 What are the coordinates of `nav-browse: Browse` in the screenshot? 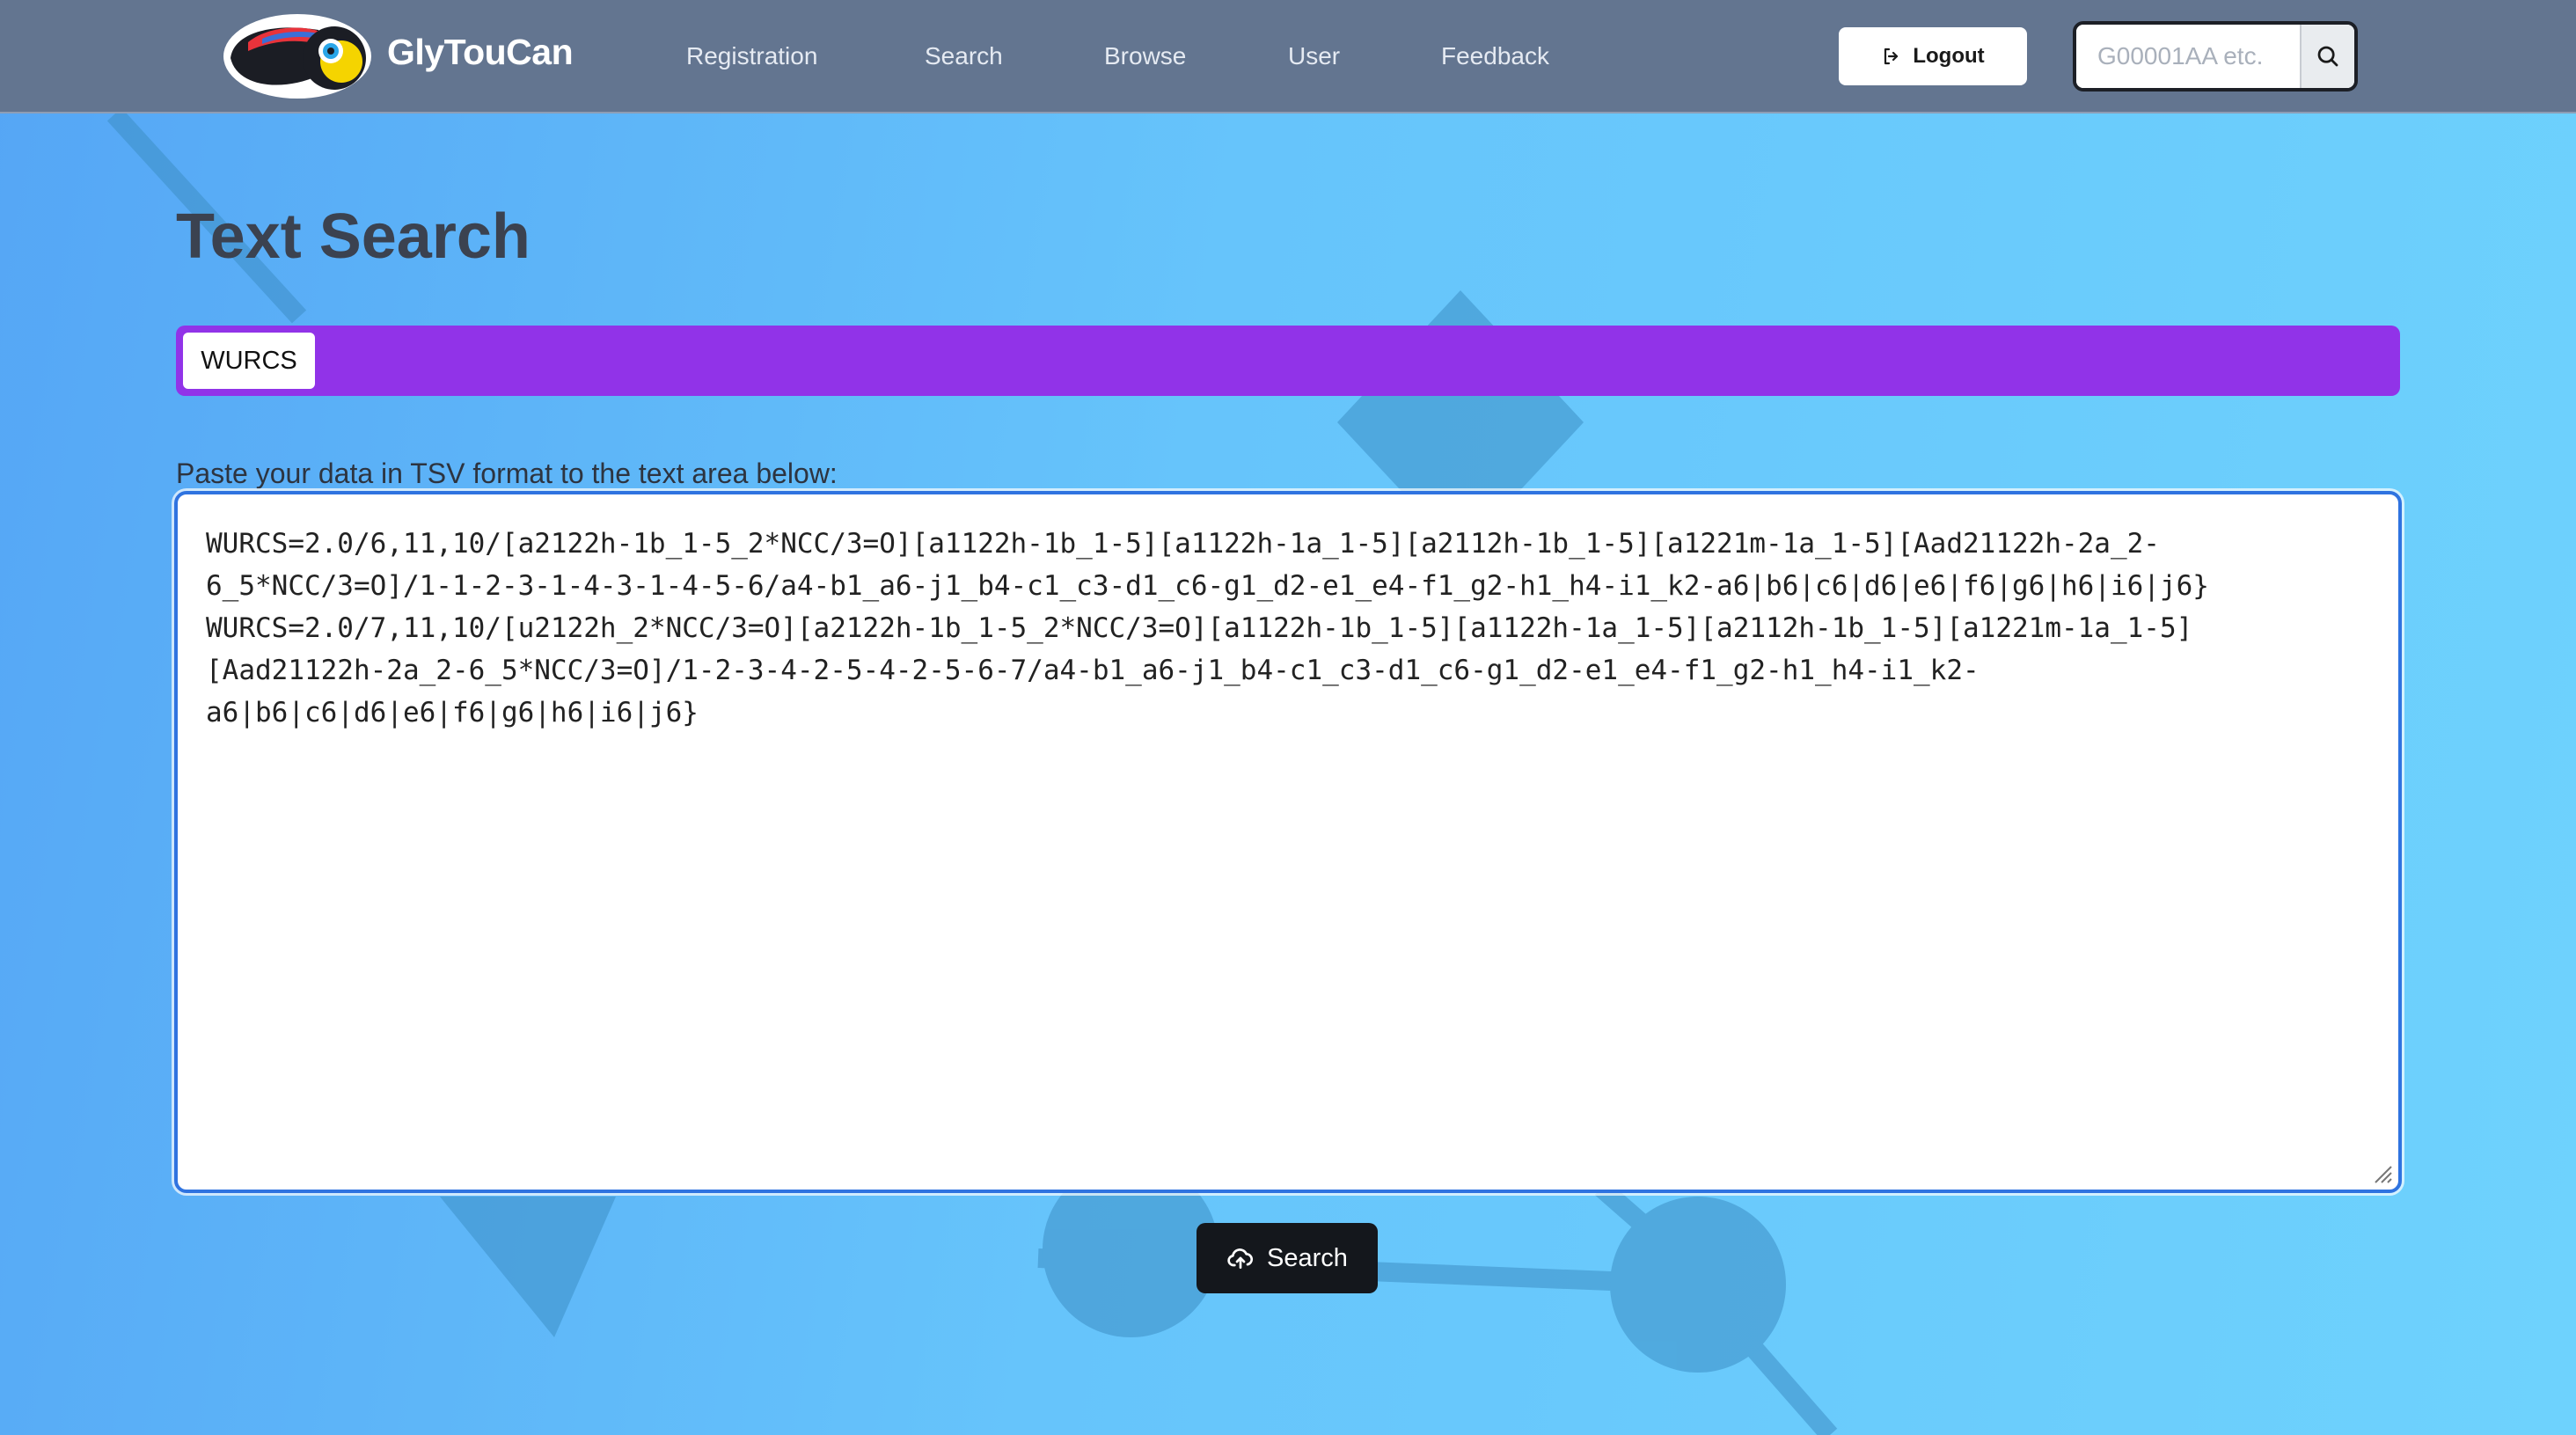 It's located at (1145, 56).